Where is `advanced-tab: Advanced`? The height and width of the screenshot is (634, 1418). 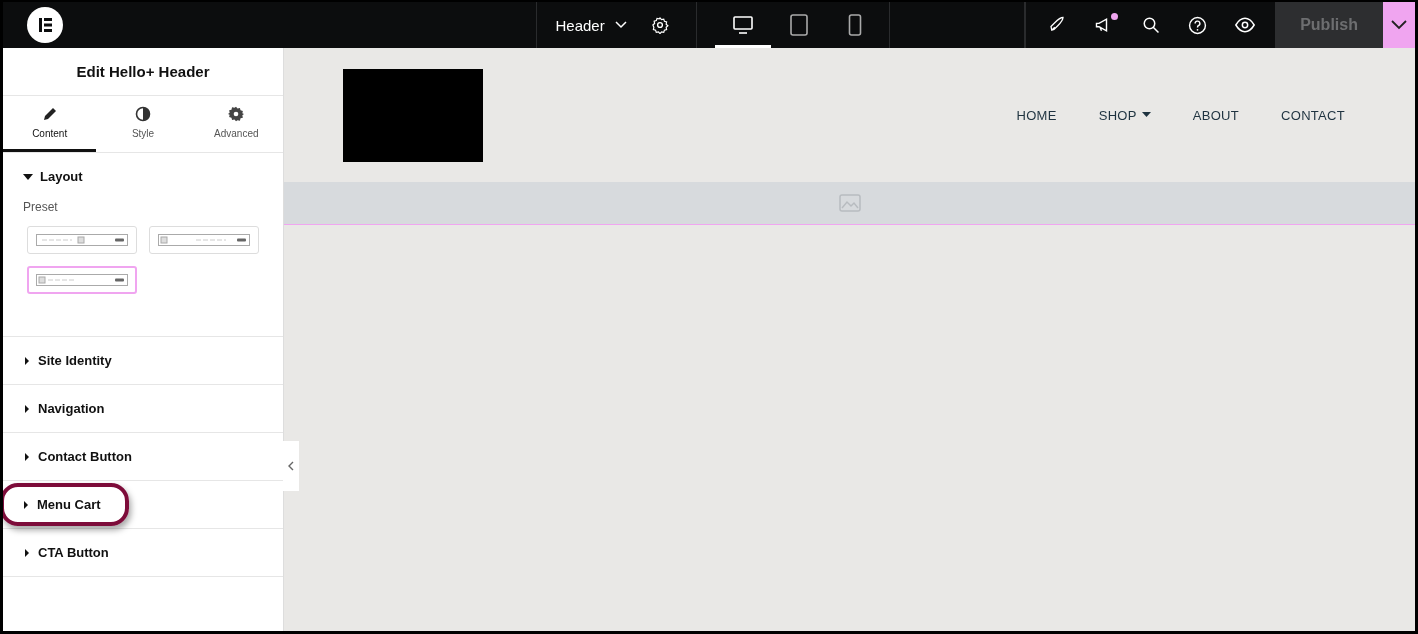 advanced-tab: Advanced is located at coordinates (236, 124).